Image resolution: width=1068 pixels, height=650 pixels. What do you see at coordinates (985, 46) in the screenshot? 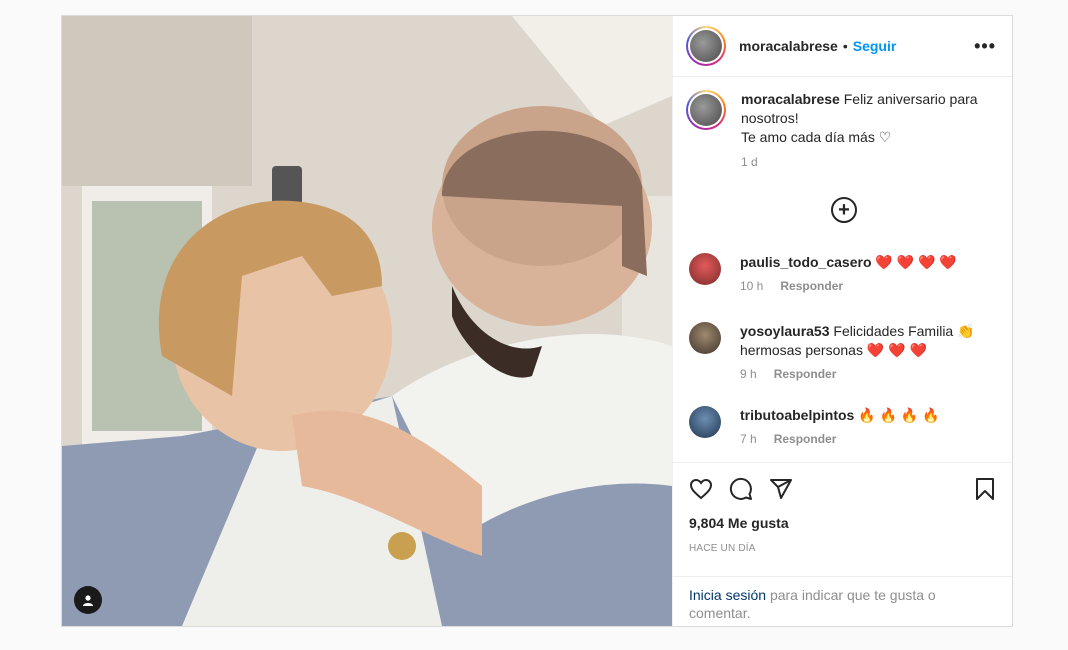
I see `more-options-icon: •••` at bounding box center [985, 46].